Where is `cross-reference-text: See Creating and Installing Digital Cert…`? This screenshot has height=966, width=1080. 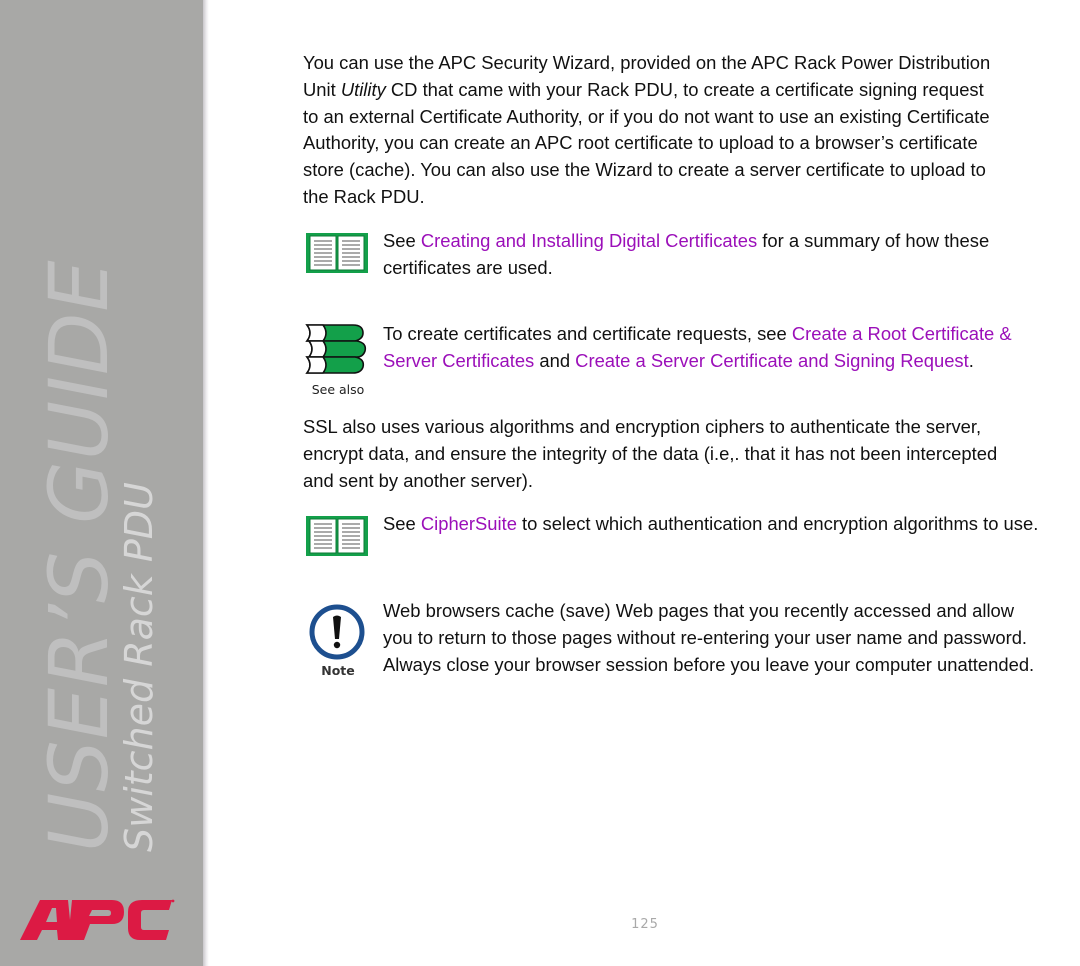 cross-reference-text: See Creating and Installing Digital Cert… is located at coordinates (713, 255).